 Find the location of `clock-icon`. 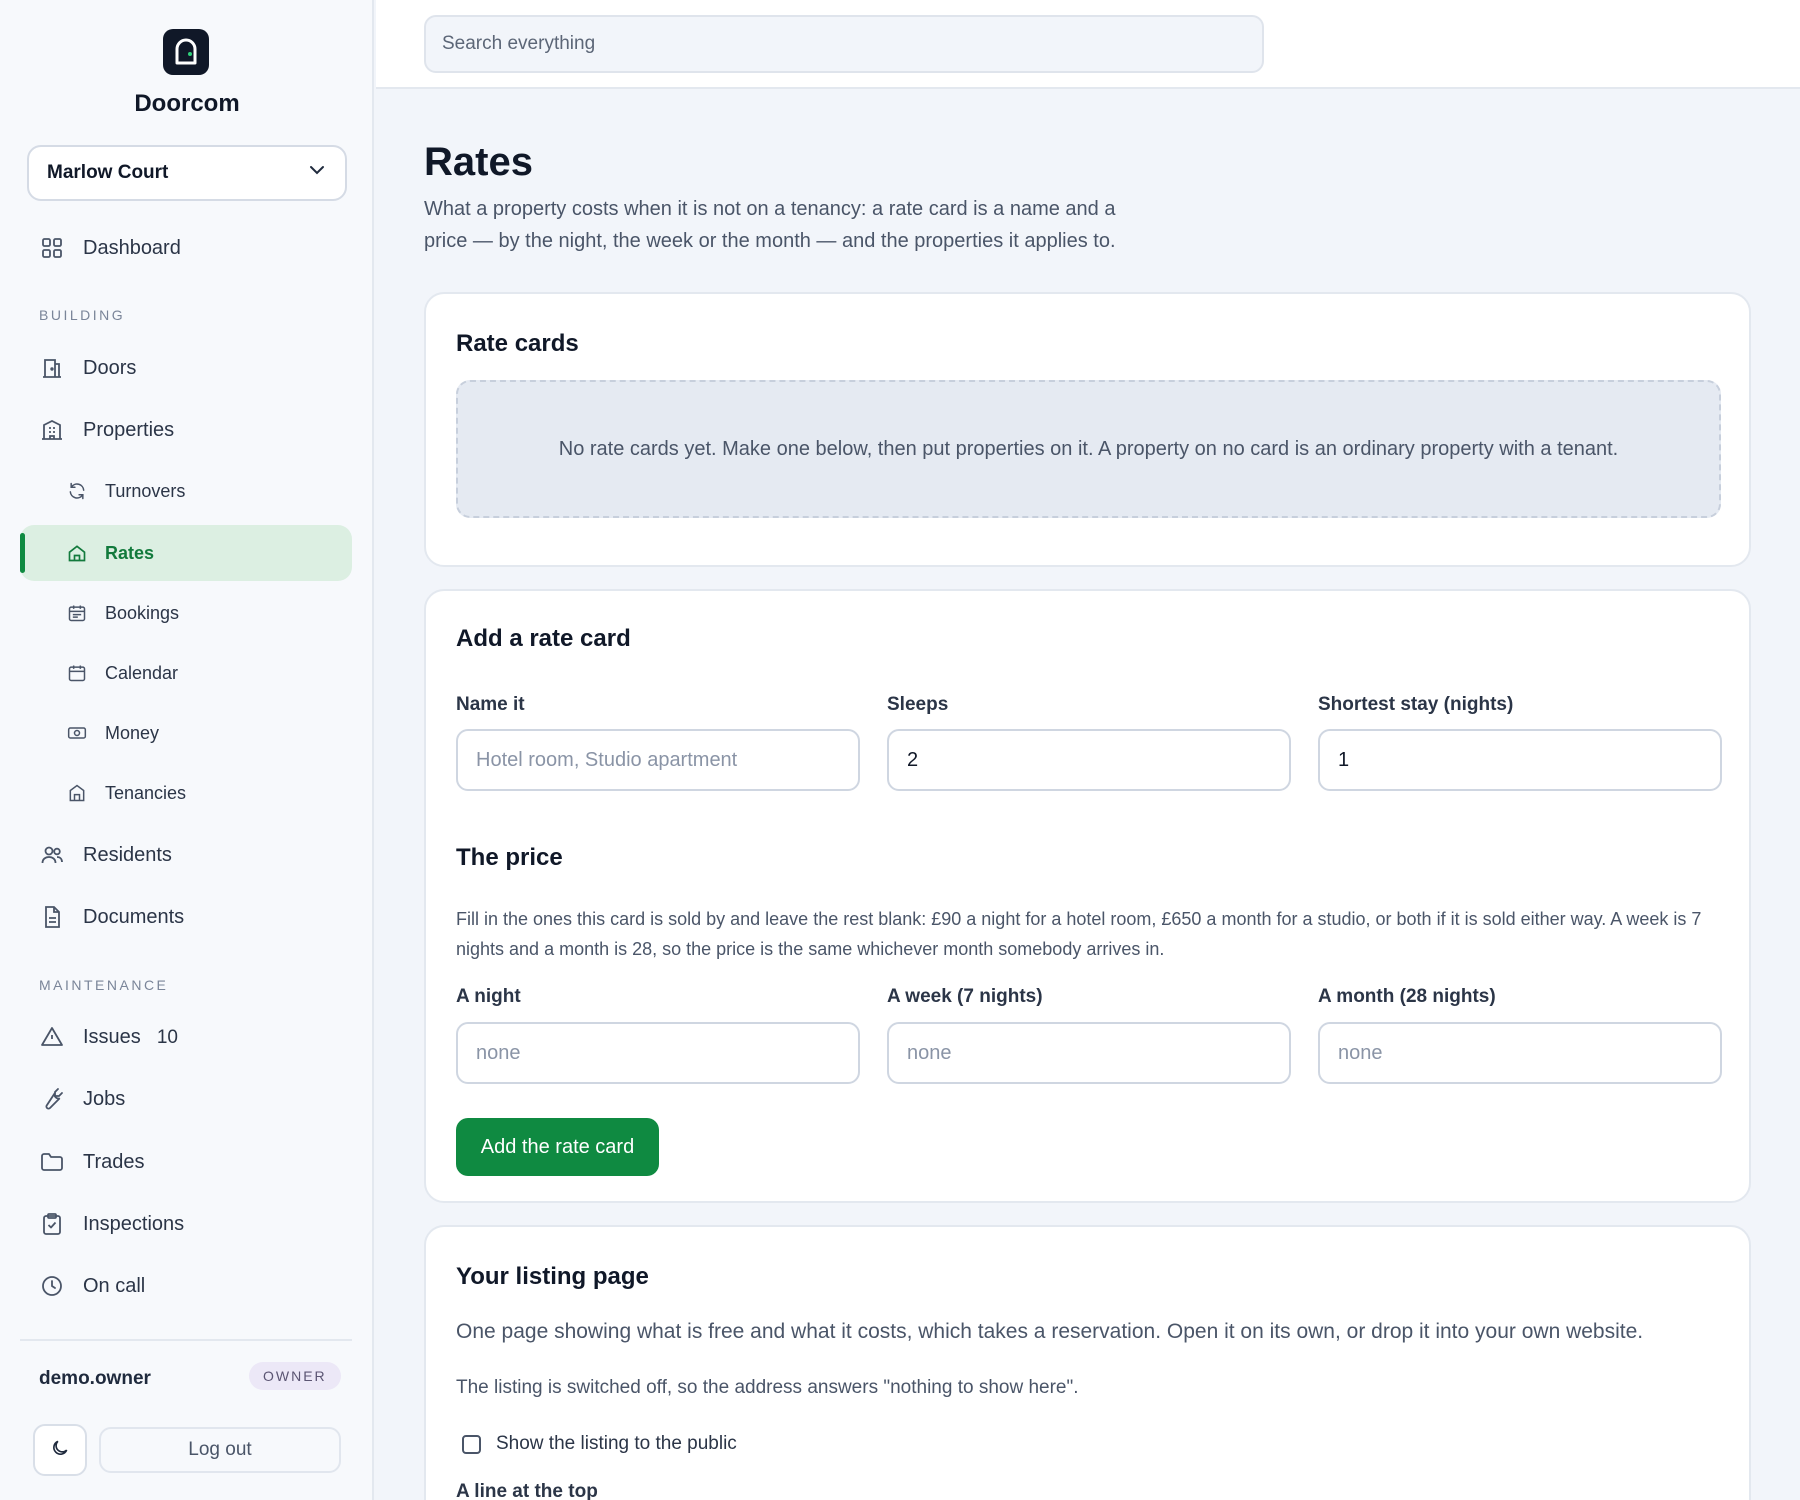

clock-icon is located at coordinates (52, 1286).